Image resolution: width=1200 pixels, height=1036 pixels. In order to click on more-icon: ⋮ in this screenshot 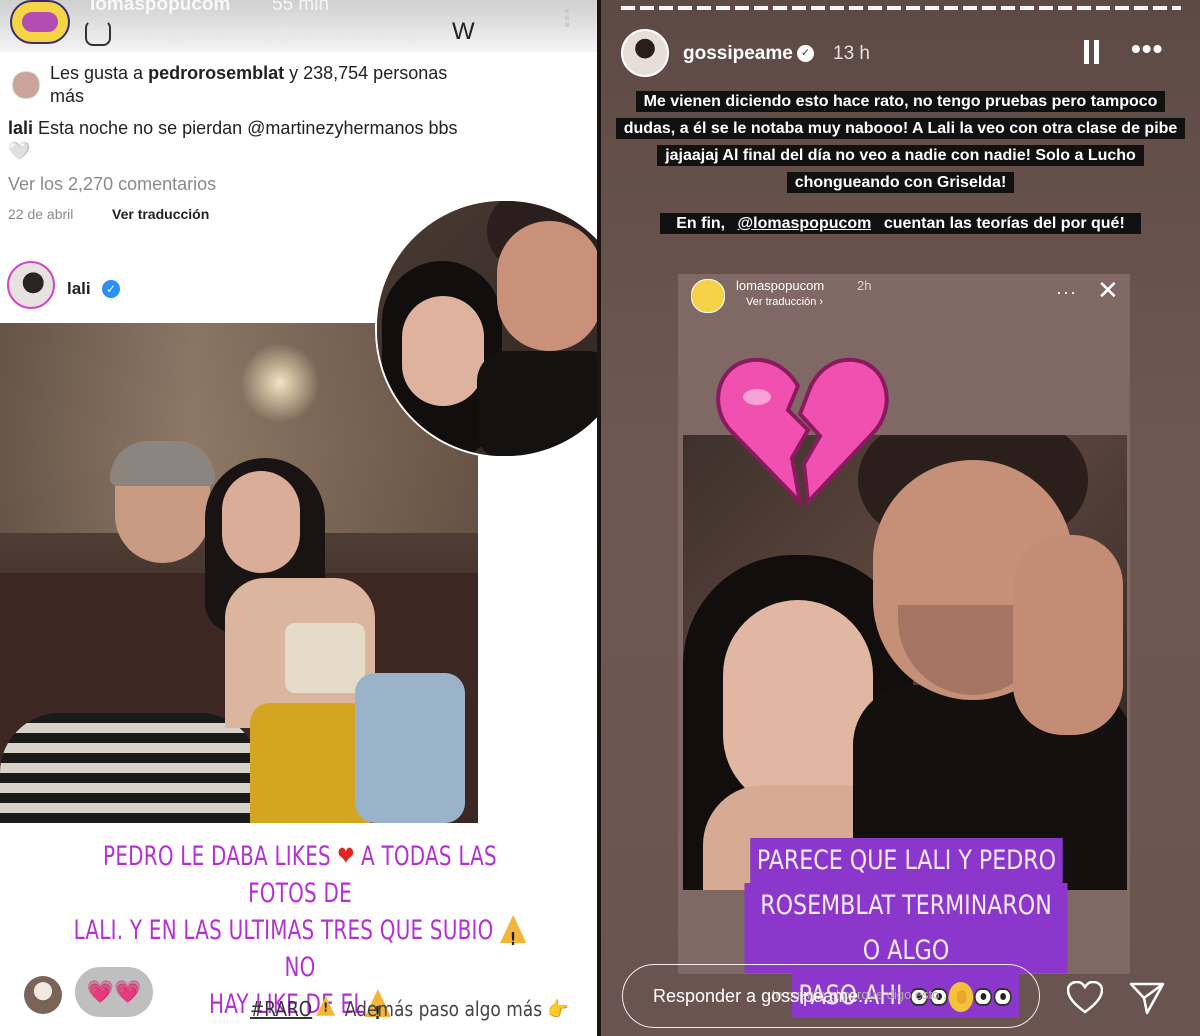, I will do `click(567, 18)`.